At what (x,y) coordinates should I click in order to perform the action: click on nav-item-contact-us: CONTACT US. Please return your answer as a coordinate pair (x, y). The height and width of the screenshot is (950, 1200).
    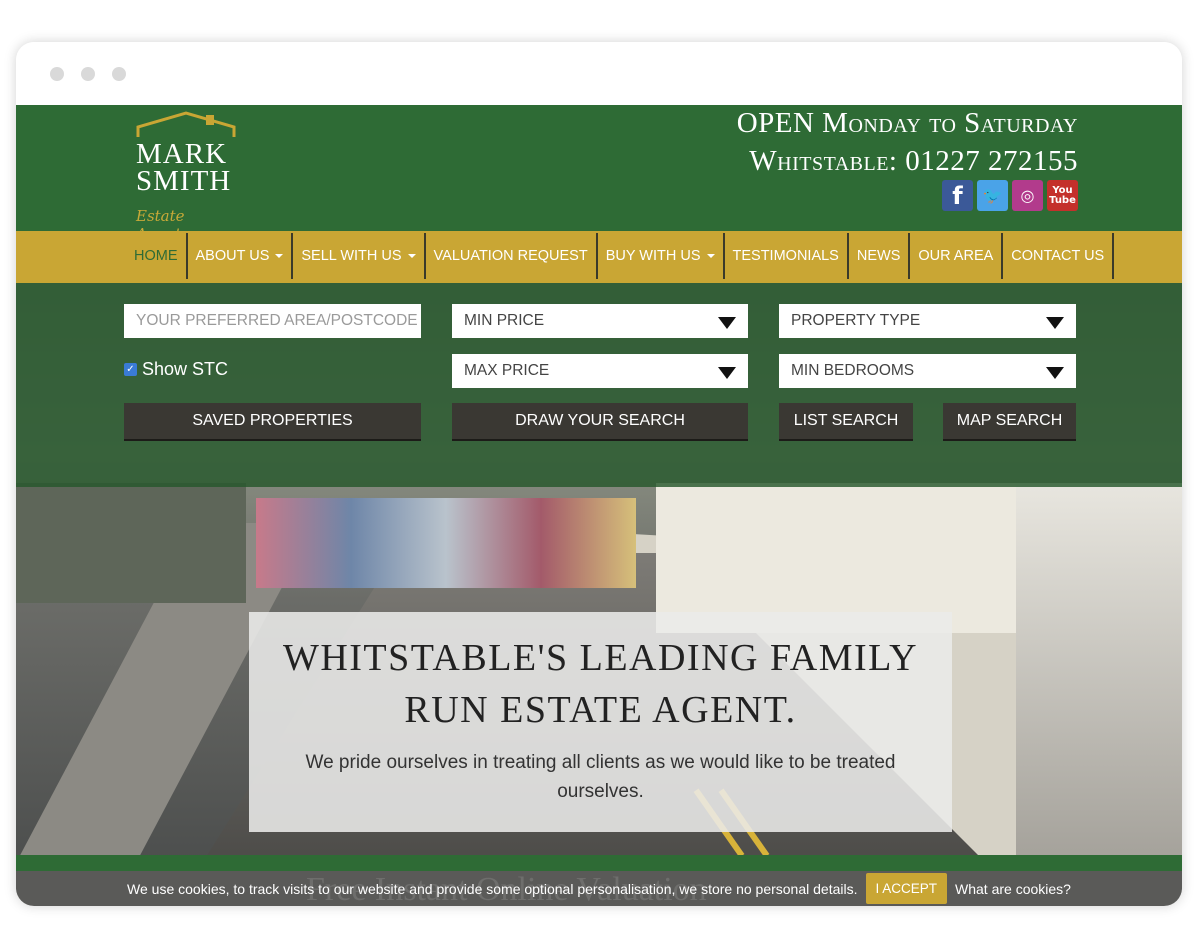
    Looking at the image, I should click on (1059, 256).